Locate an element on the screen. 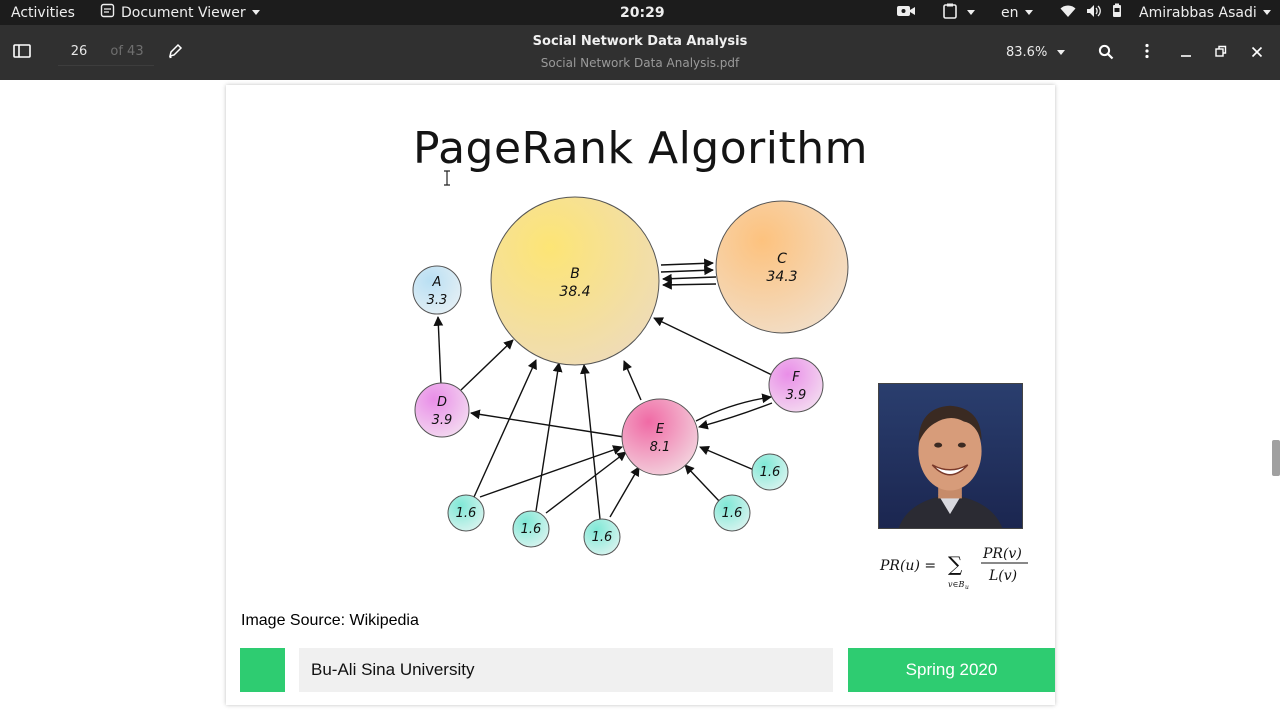 This screenshot has width=1280, height=720. node-e-label: E is located at coordinates (660, 429).